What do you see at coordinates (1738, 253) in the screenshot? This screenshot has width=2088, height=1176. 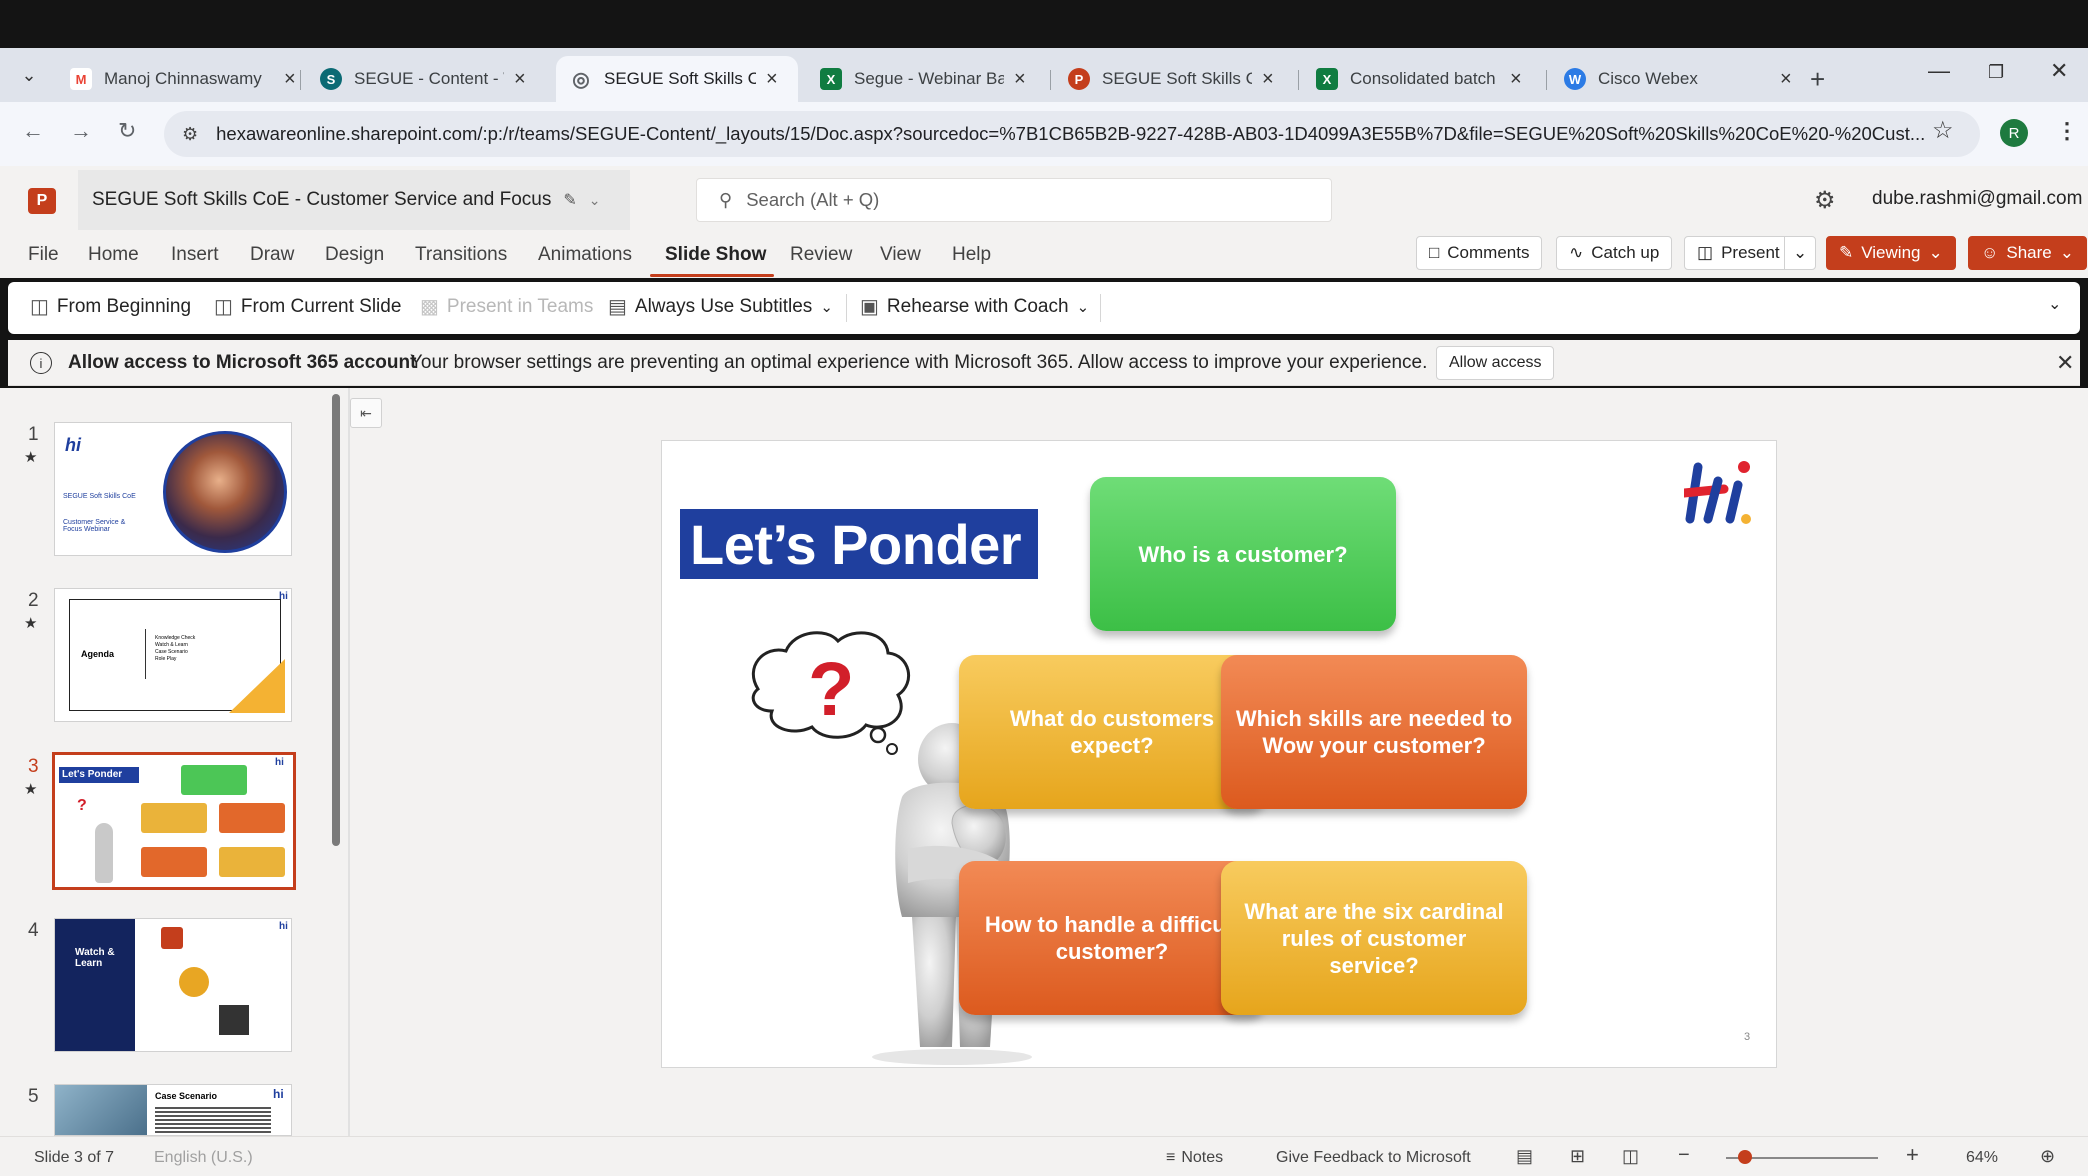 I see `present-button: ◫ Present` at bounding box center [1738, 253].